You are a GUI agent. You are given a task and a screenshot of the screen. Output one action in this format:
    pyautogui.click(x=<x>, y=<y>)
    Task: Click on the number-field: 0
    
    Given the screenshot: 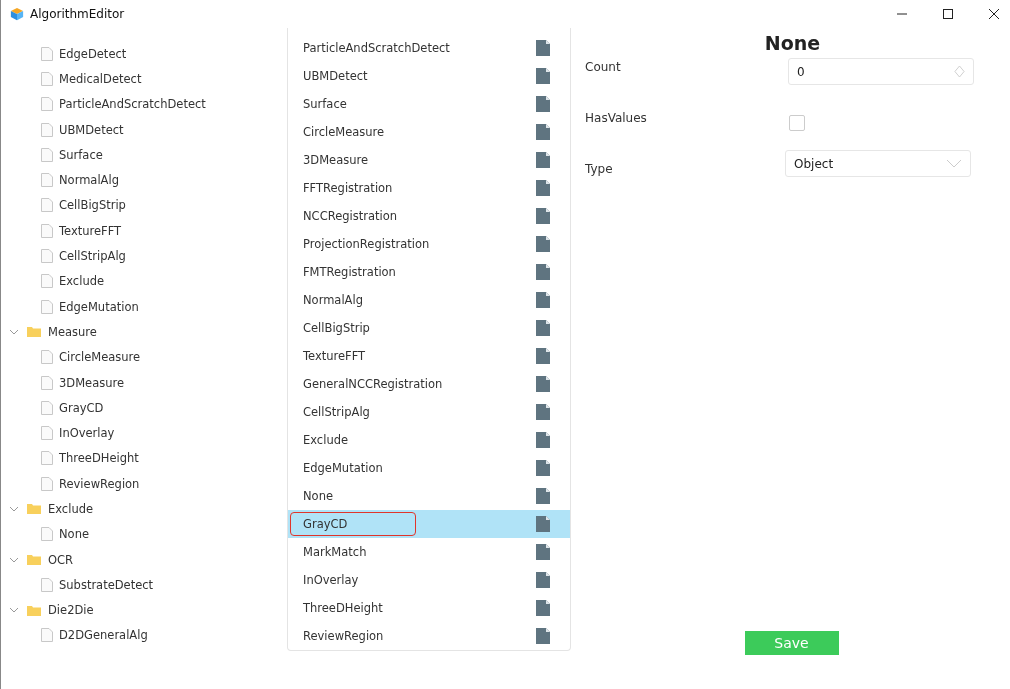 What is the action you would take?
    pyautogui.click(x=881, y=71)
    